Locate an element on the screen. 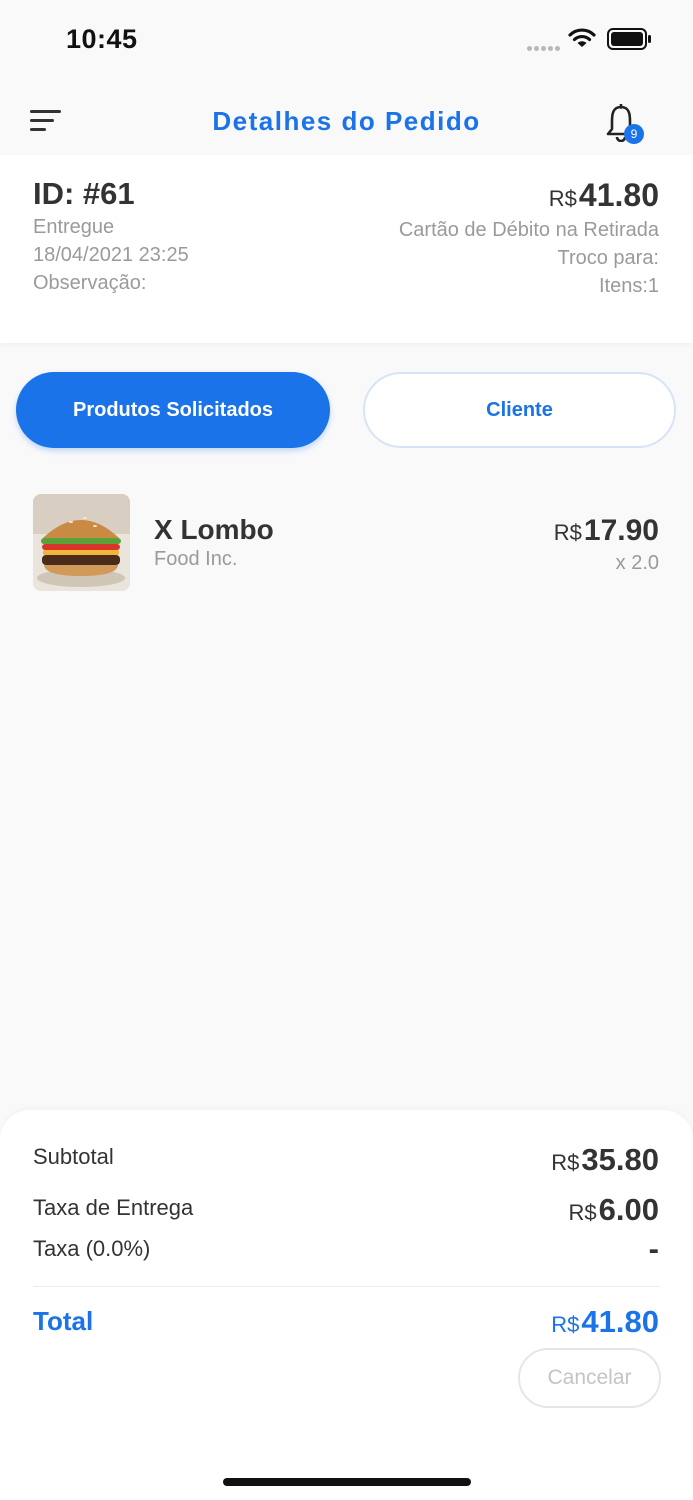  total-value: R$41.80 is located at coordinates (605, 1322).